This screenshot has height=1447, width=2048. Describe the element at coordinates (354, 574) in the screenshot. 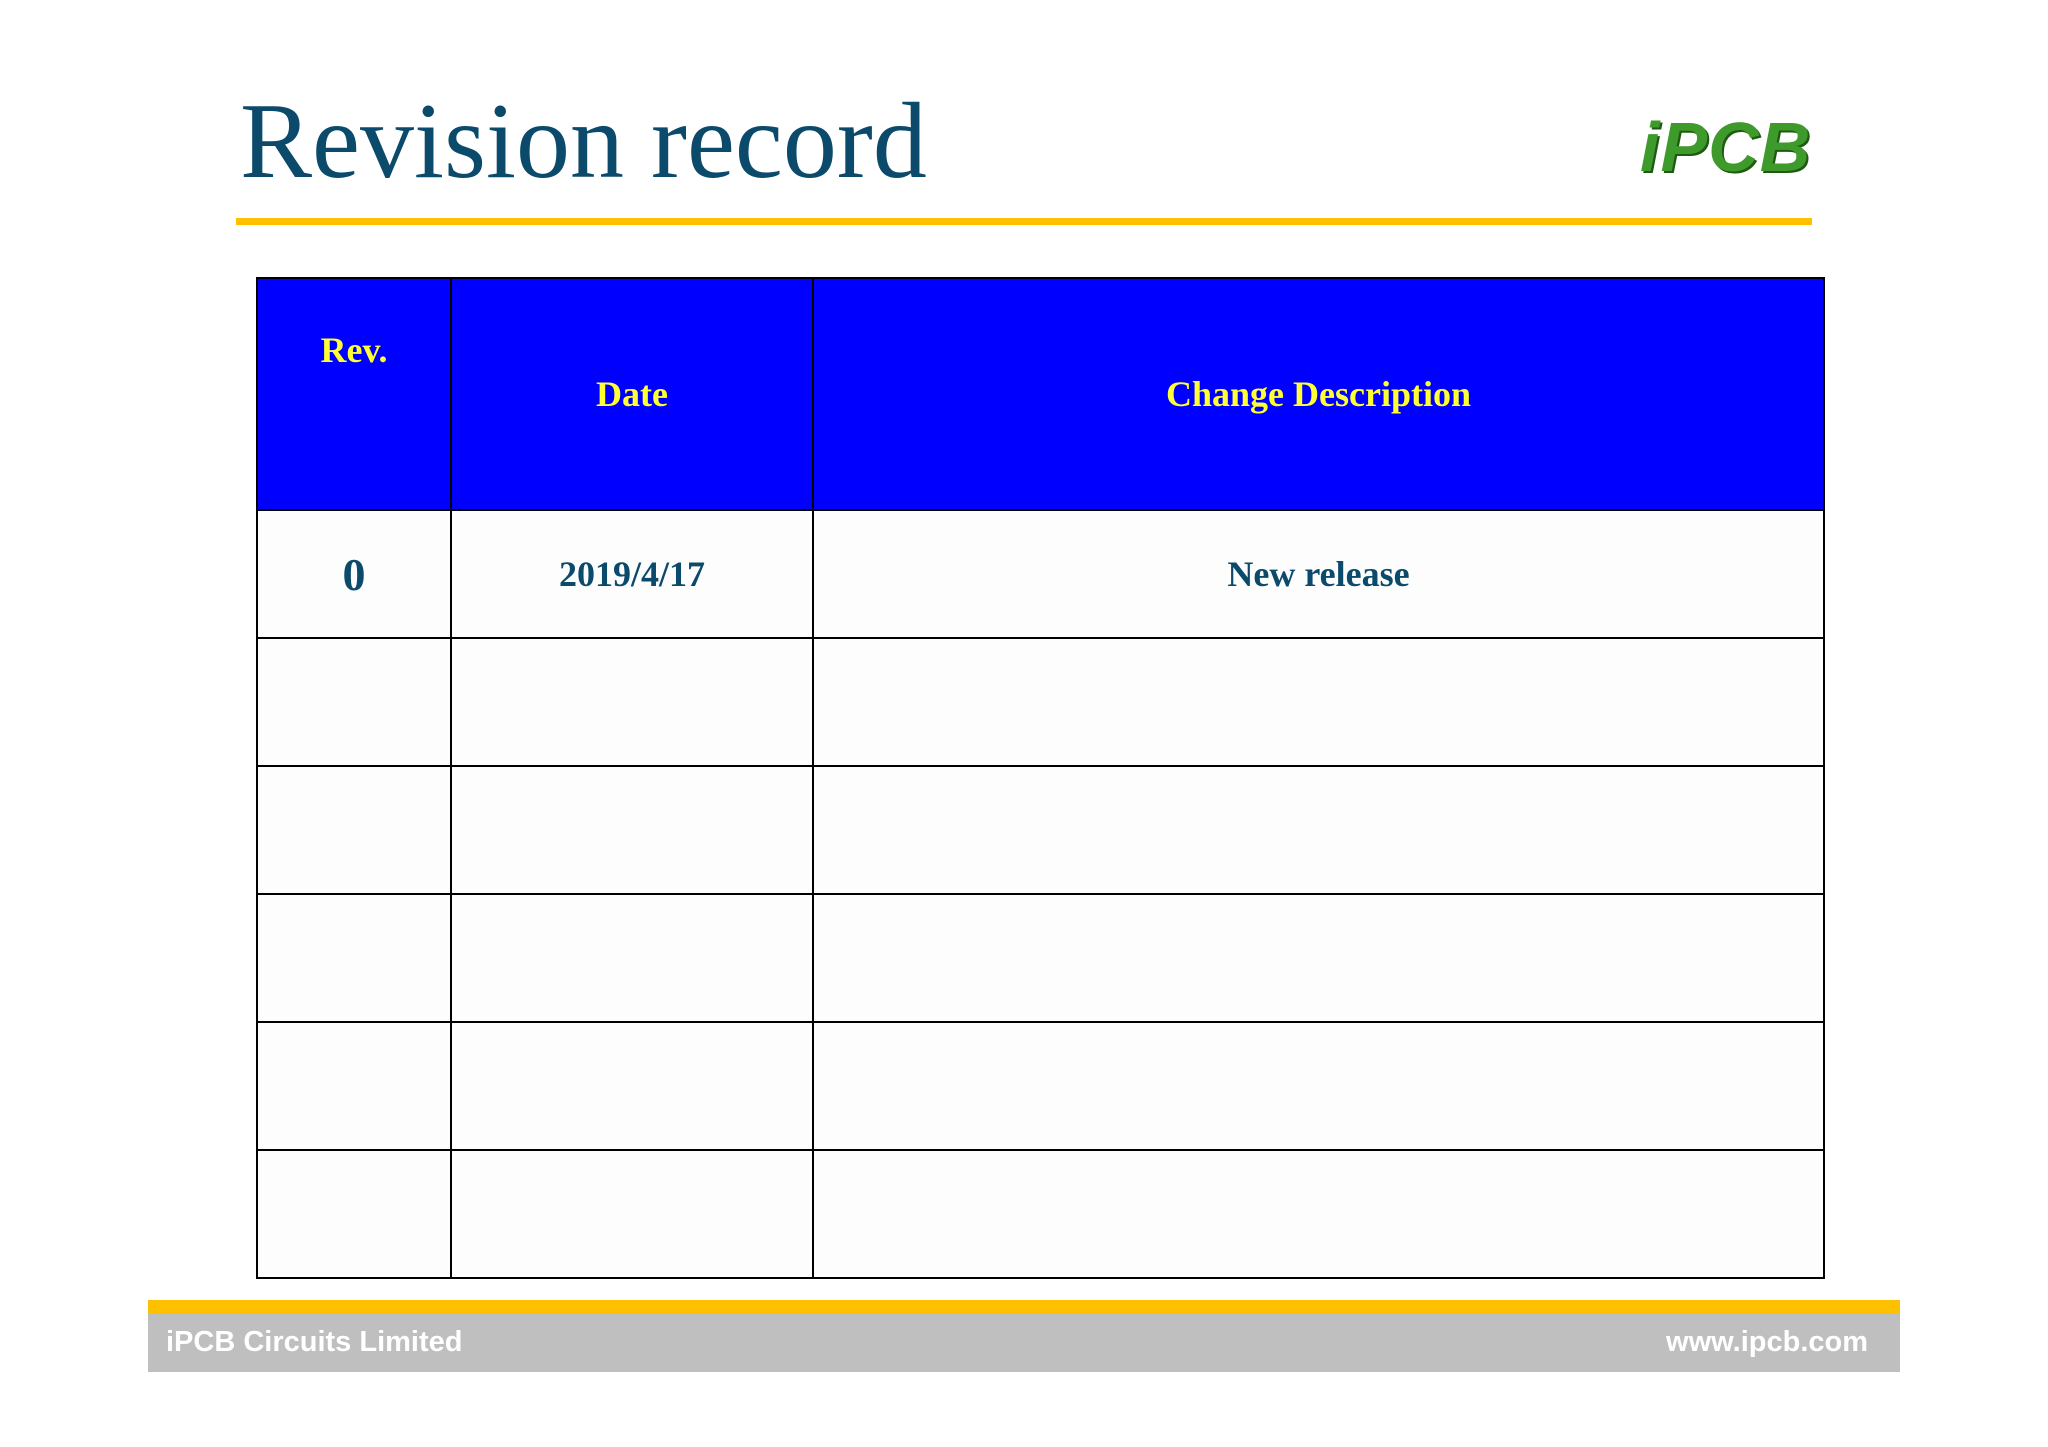

I see `rev-cell: 0` at that location.